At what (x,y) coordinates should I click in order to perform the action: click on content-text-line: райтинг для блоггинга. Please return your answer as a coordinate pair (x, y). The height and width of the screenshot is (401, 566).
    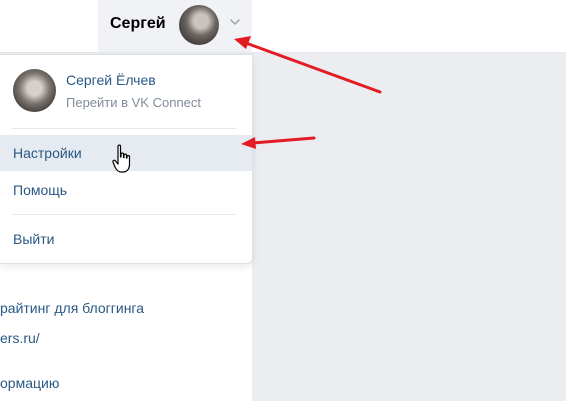
    Looking at the image, I should click on (72, 308).